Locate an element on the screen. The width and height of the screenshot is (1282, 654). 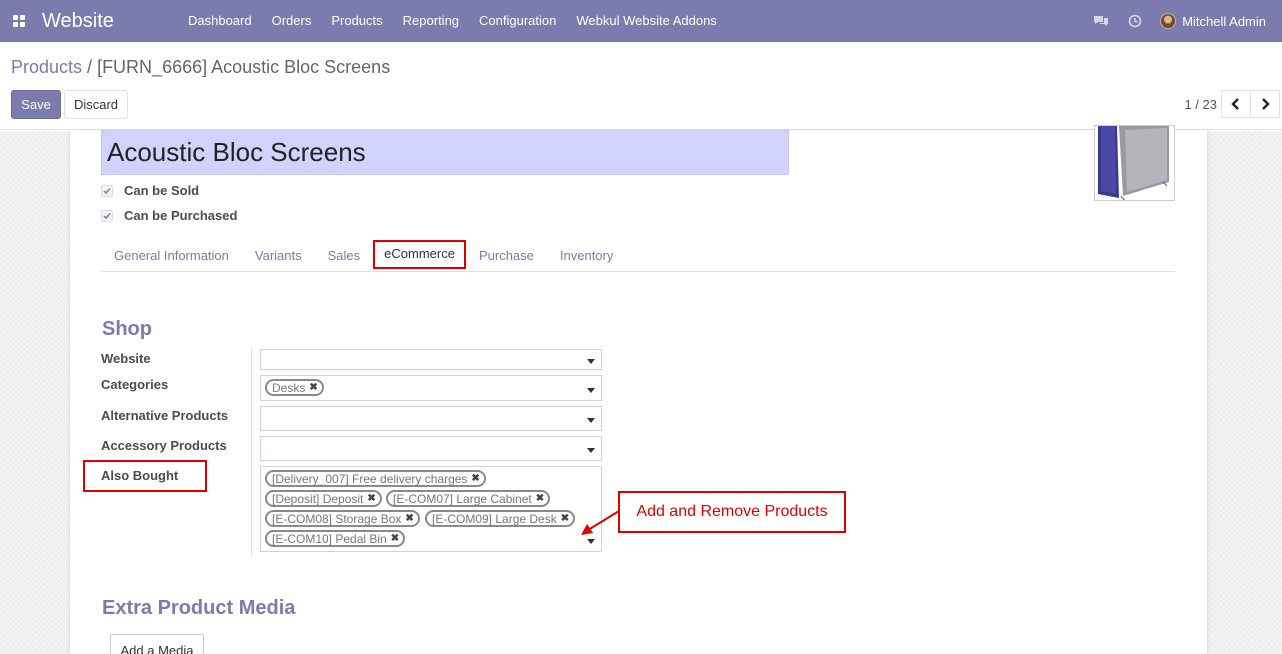
tag-label: [E-COM09] Large Desk is located at coordinates (494, 518).